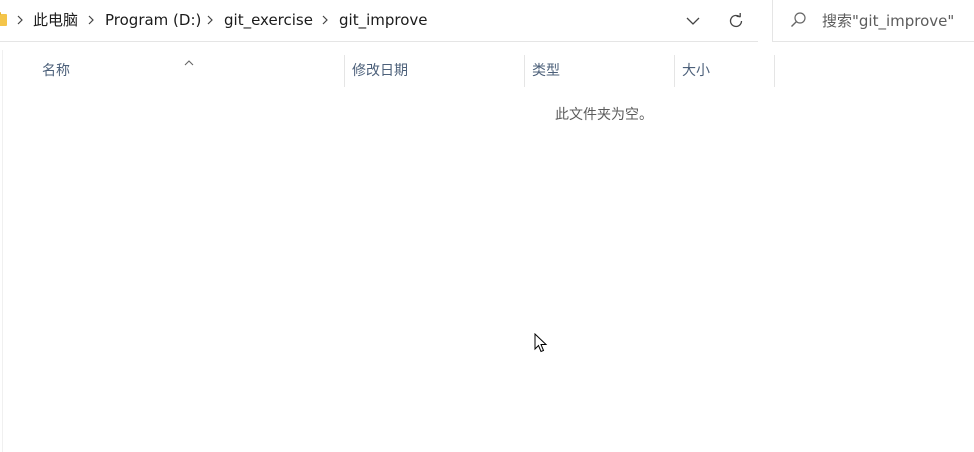 The height and width of the screenshot is (452, 974). Describe the element at coordinates (798, 20) in the screenshot. I see `search-icon` at that location.